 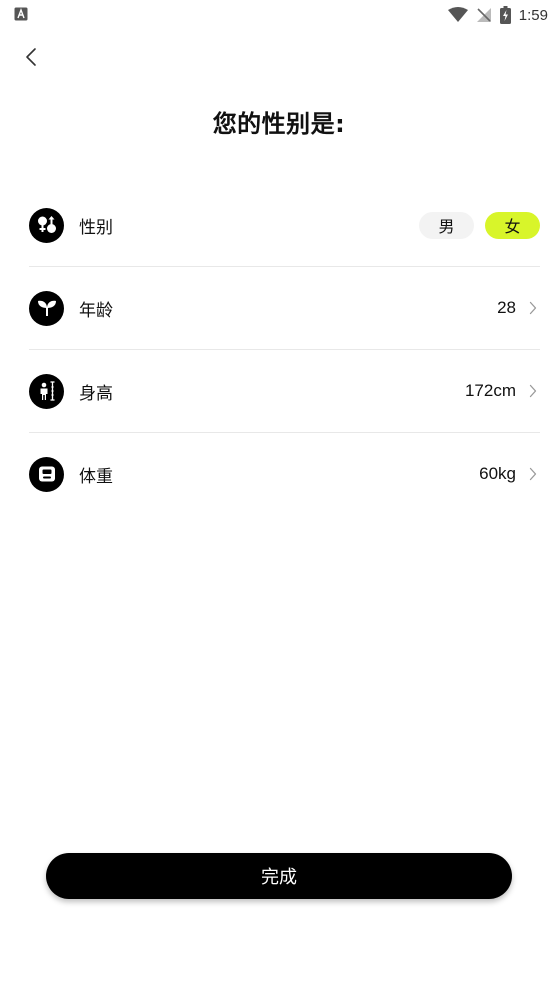 What do you see at coordinates (457, 14) in the screenshot?
I see `wifi-icon` at bounding box center [457, 14].